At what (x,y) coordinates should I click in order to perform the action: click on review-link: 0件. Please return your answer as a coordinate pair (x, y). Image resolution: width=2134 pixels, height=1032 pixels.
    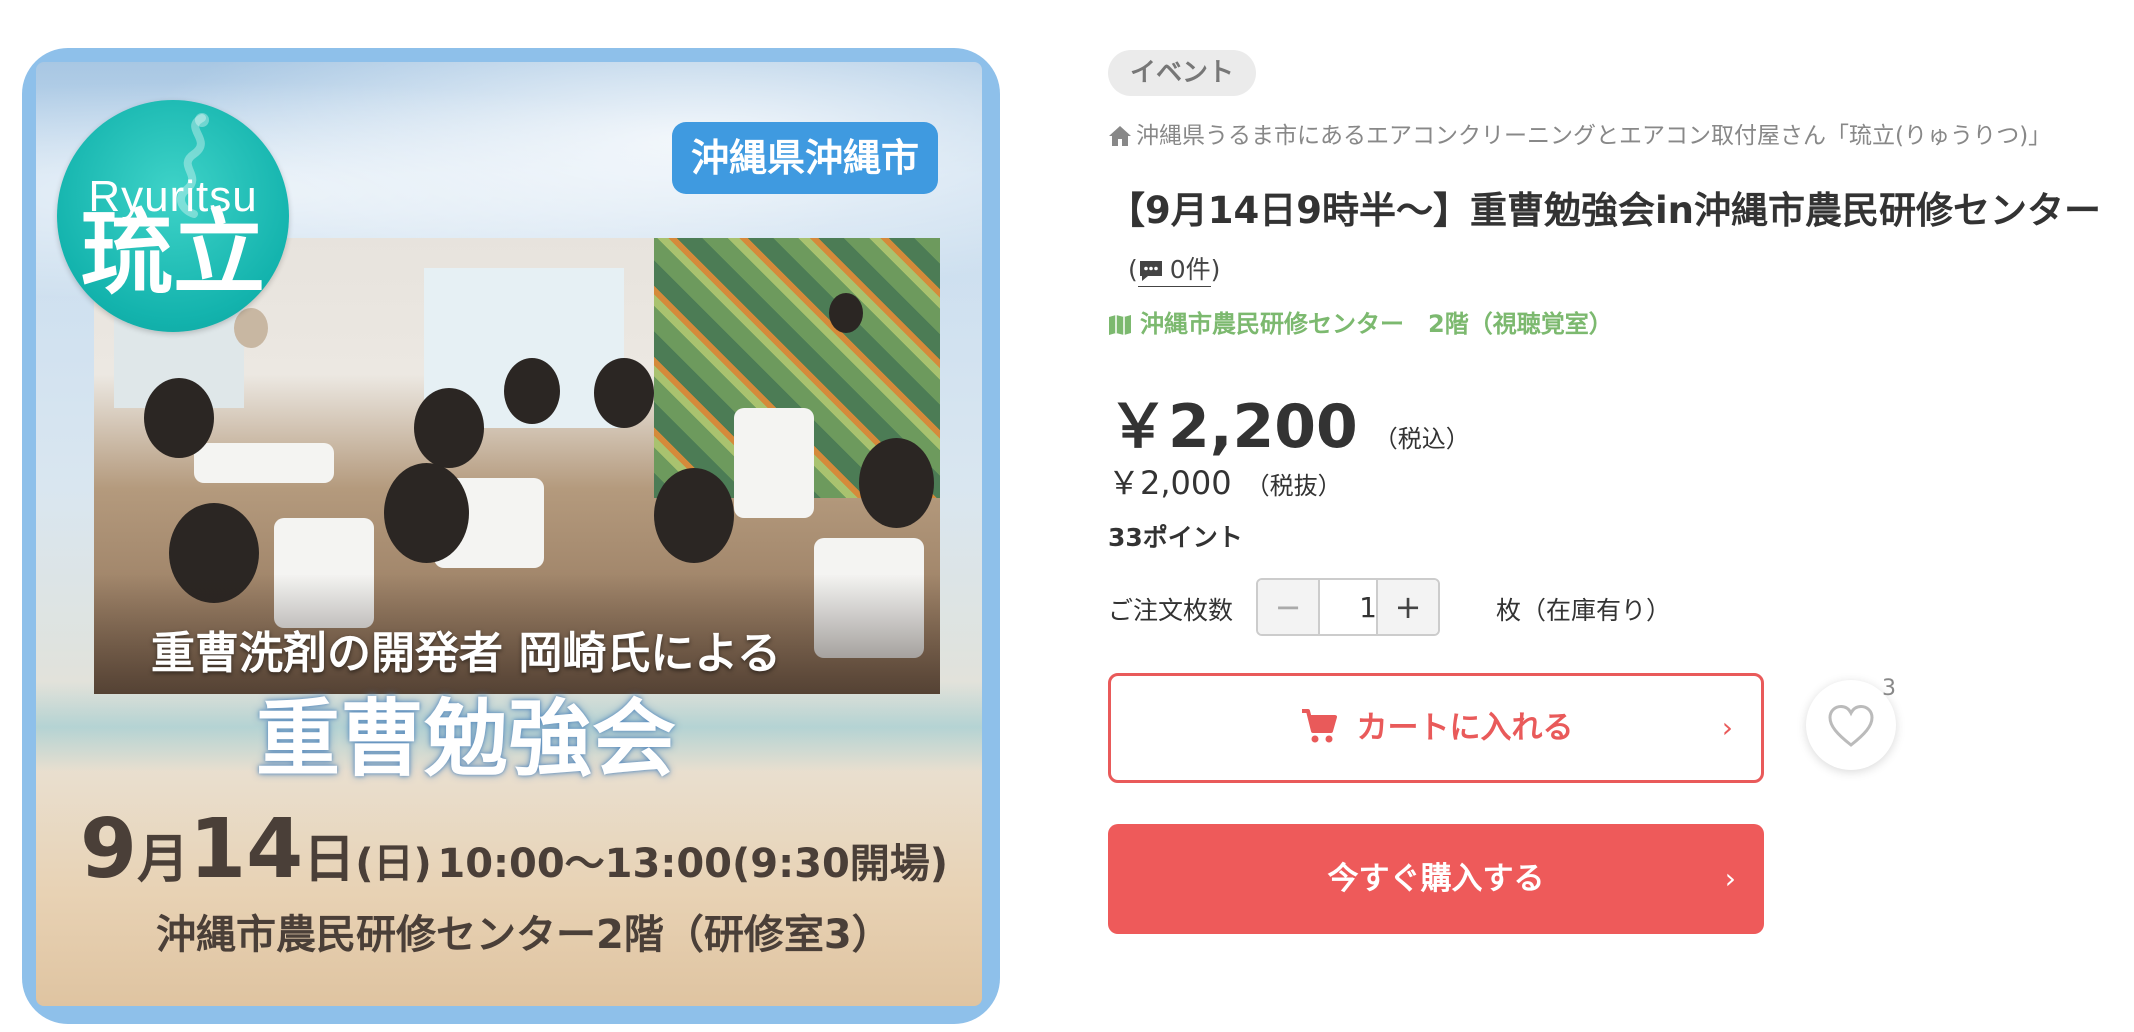
    Looking at the image, I should click on (1174, 271).